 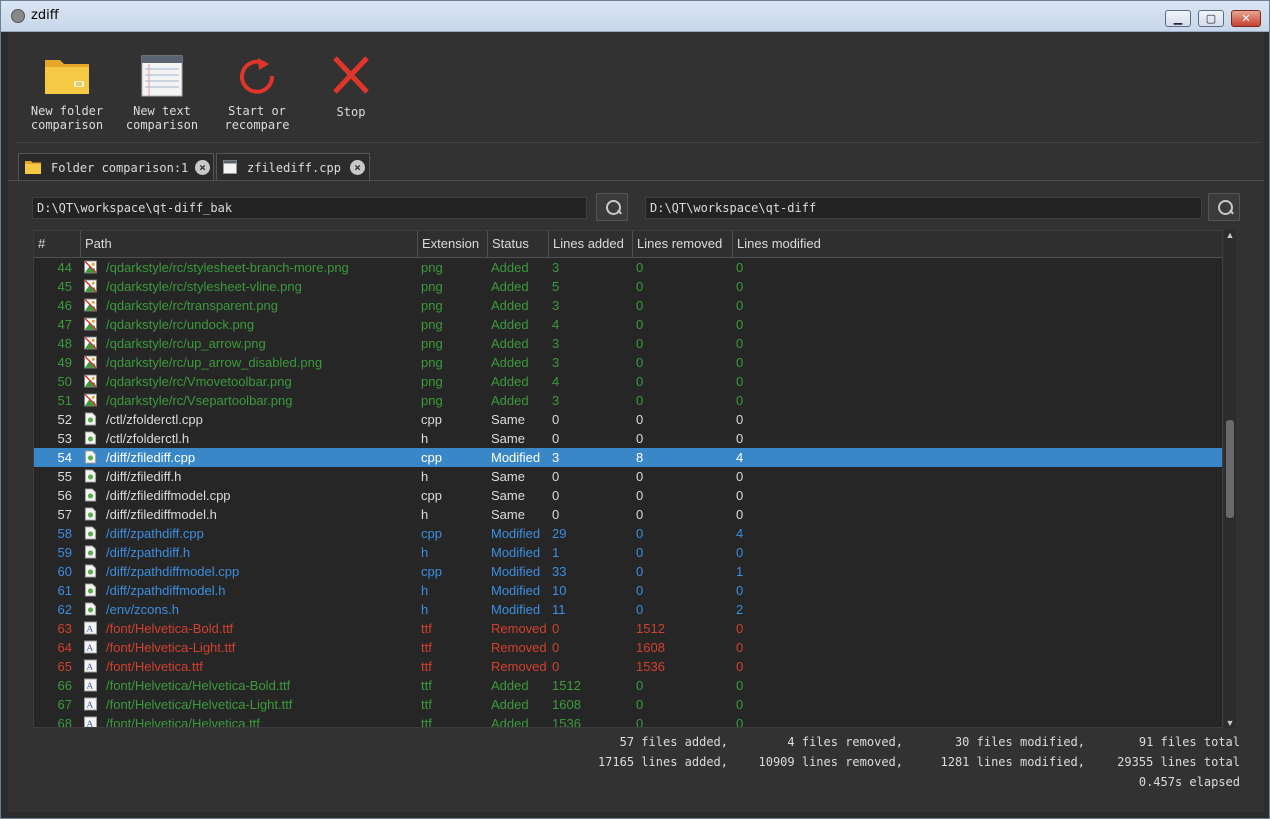 What do you see at coordinates (142, 609) in the screenshot?
I see `row-path: /env/zcons.h` at bounding box center [142, 609].